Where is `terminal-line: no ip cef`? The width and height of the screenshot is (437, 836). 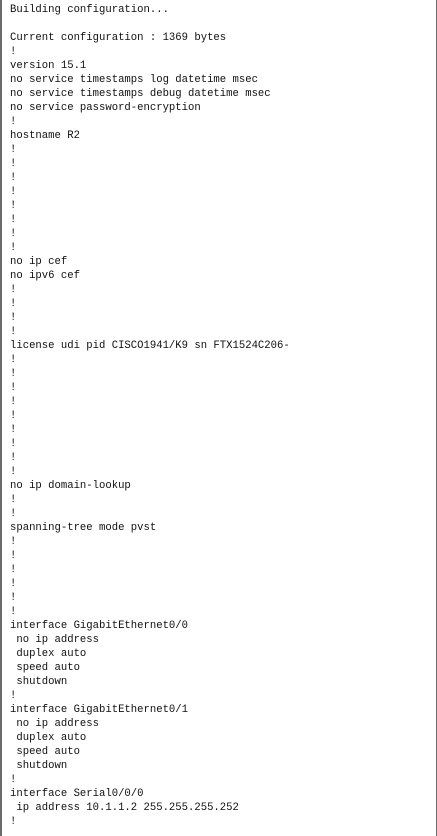 terminal-line: no ip cef is located at coordinates (39, 262).